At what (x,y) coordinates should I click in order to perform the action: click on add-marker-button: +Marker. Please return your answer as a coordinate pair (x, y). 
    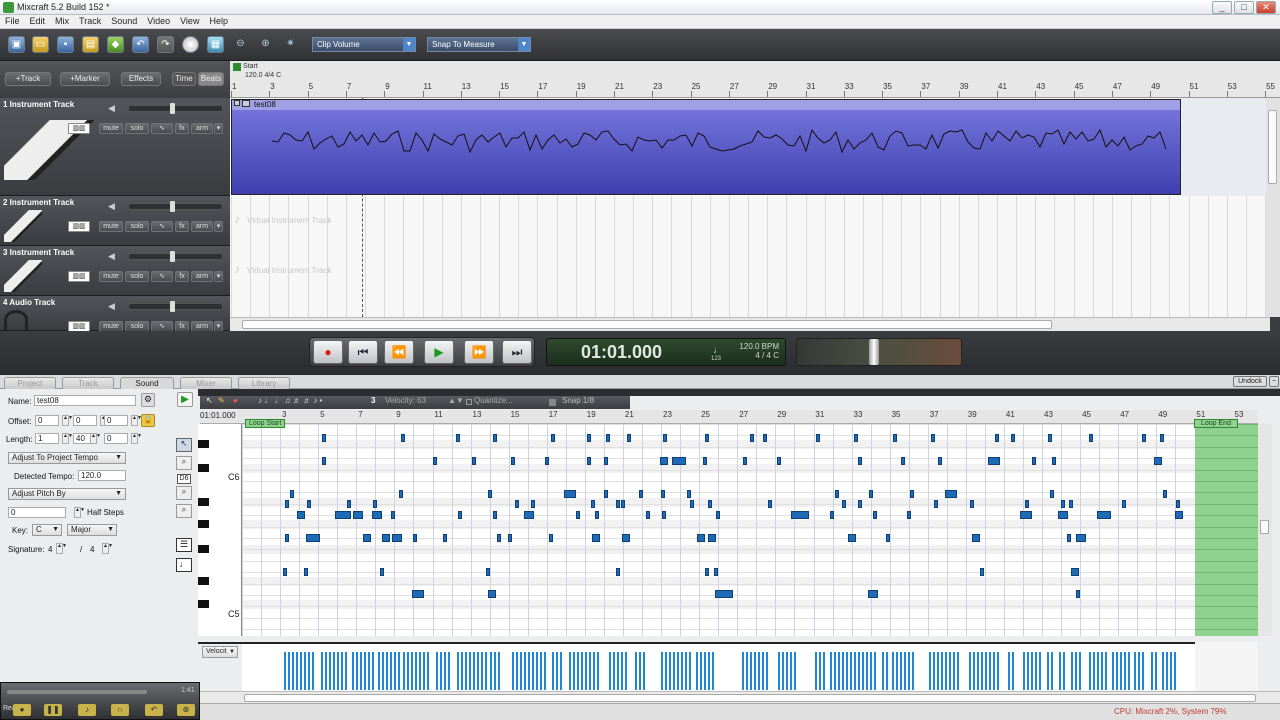
    Looking at the image, I should click on (85, 79).